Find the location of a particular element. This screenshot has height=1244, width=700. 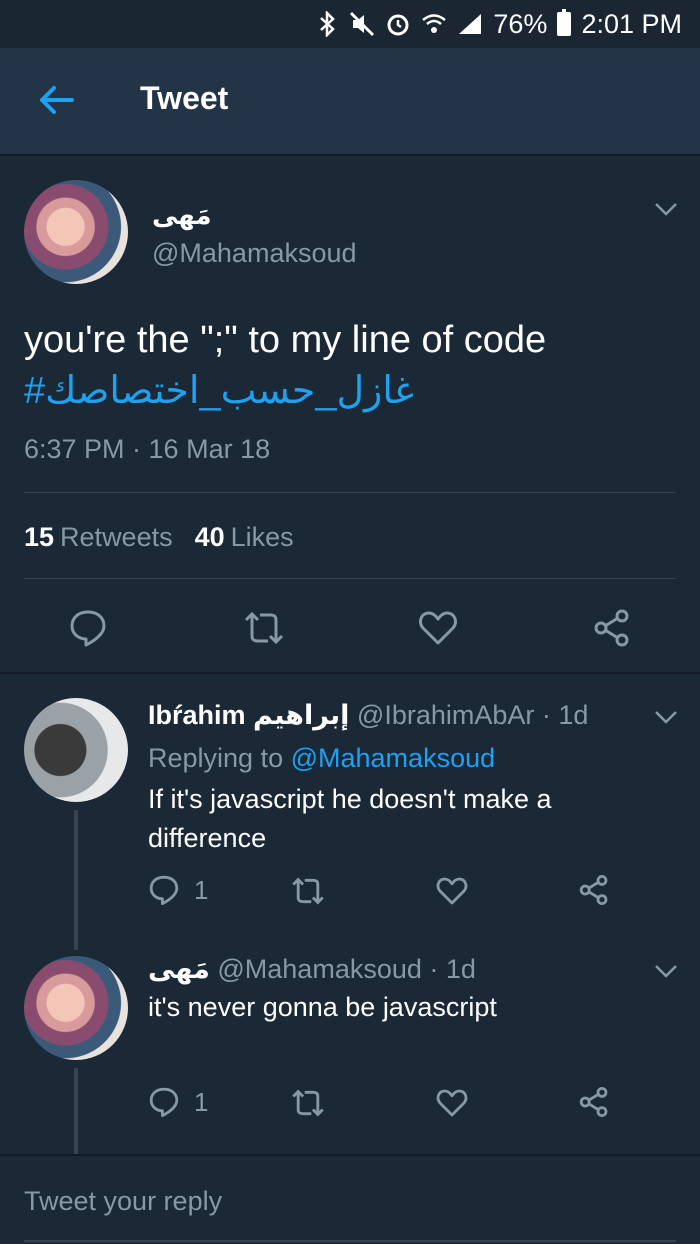

replying-prefix: Replying to is located at coordinates (216, 758).